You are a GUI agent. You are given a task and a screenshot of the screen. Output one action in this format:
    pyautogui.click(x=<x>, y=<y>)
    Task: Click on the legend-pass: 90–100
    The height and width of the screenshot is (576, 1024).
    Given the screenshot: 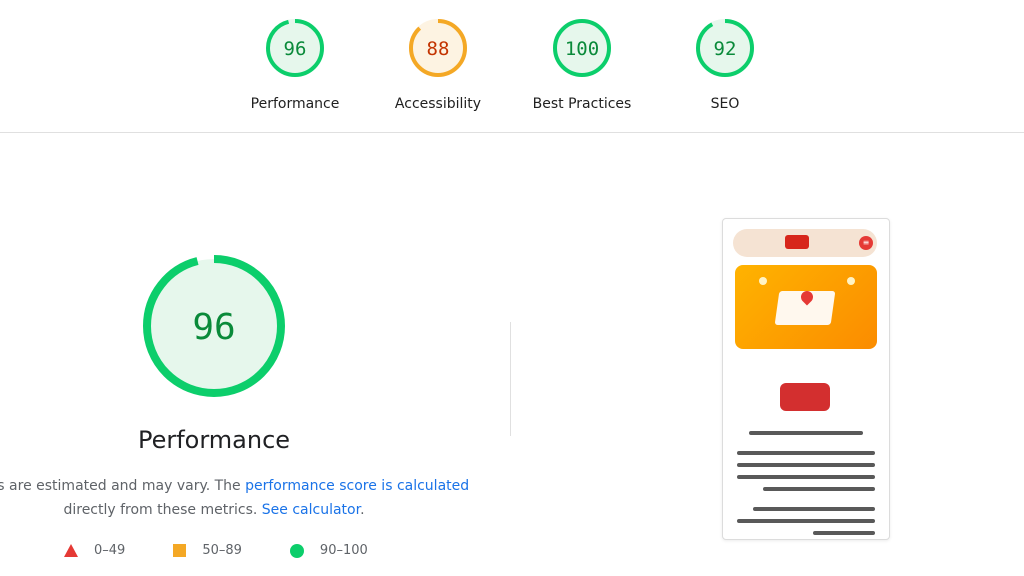 What is the action you would take?
    pyautogui.click(x=328, y=550)
    